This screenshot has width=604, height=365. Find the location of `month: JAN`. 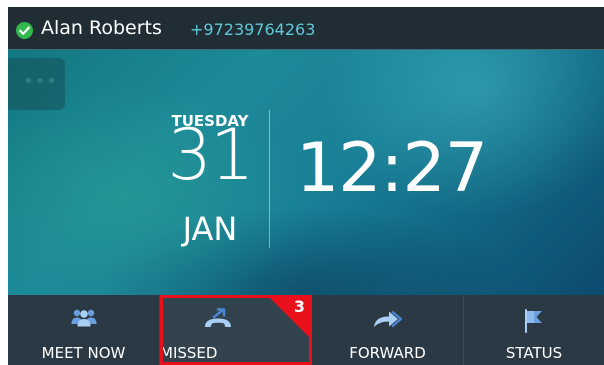

month: JAN is located at coordinates (210, 229).